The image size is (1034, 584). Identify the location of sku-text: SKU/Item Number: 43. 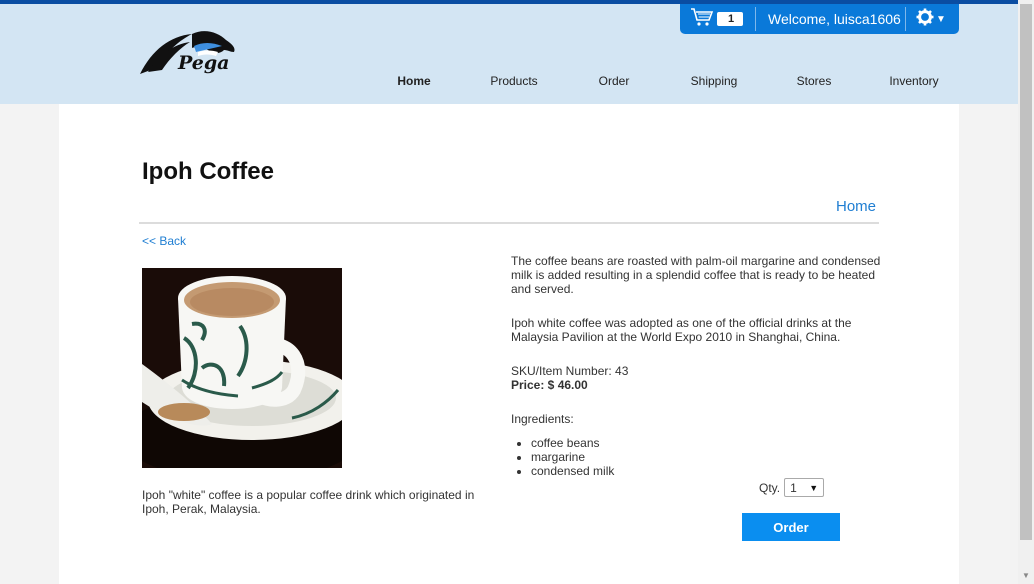
(570, 371).